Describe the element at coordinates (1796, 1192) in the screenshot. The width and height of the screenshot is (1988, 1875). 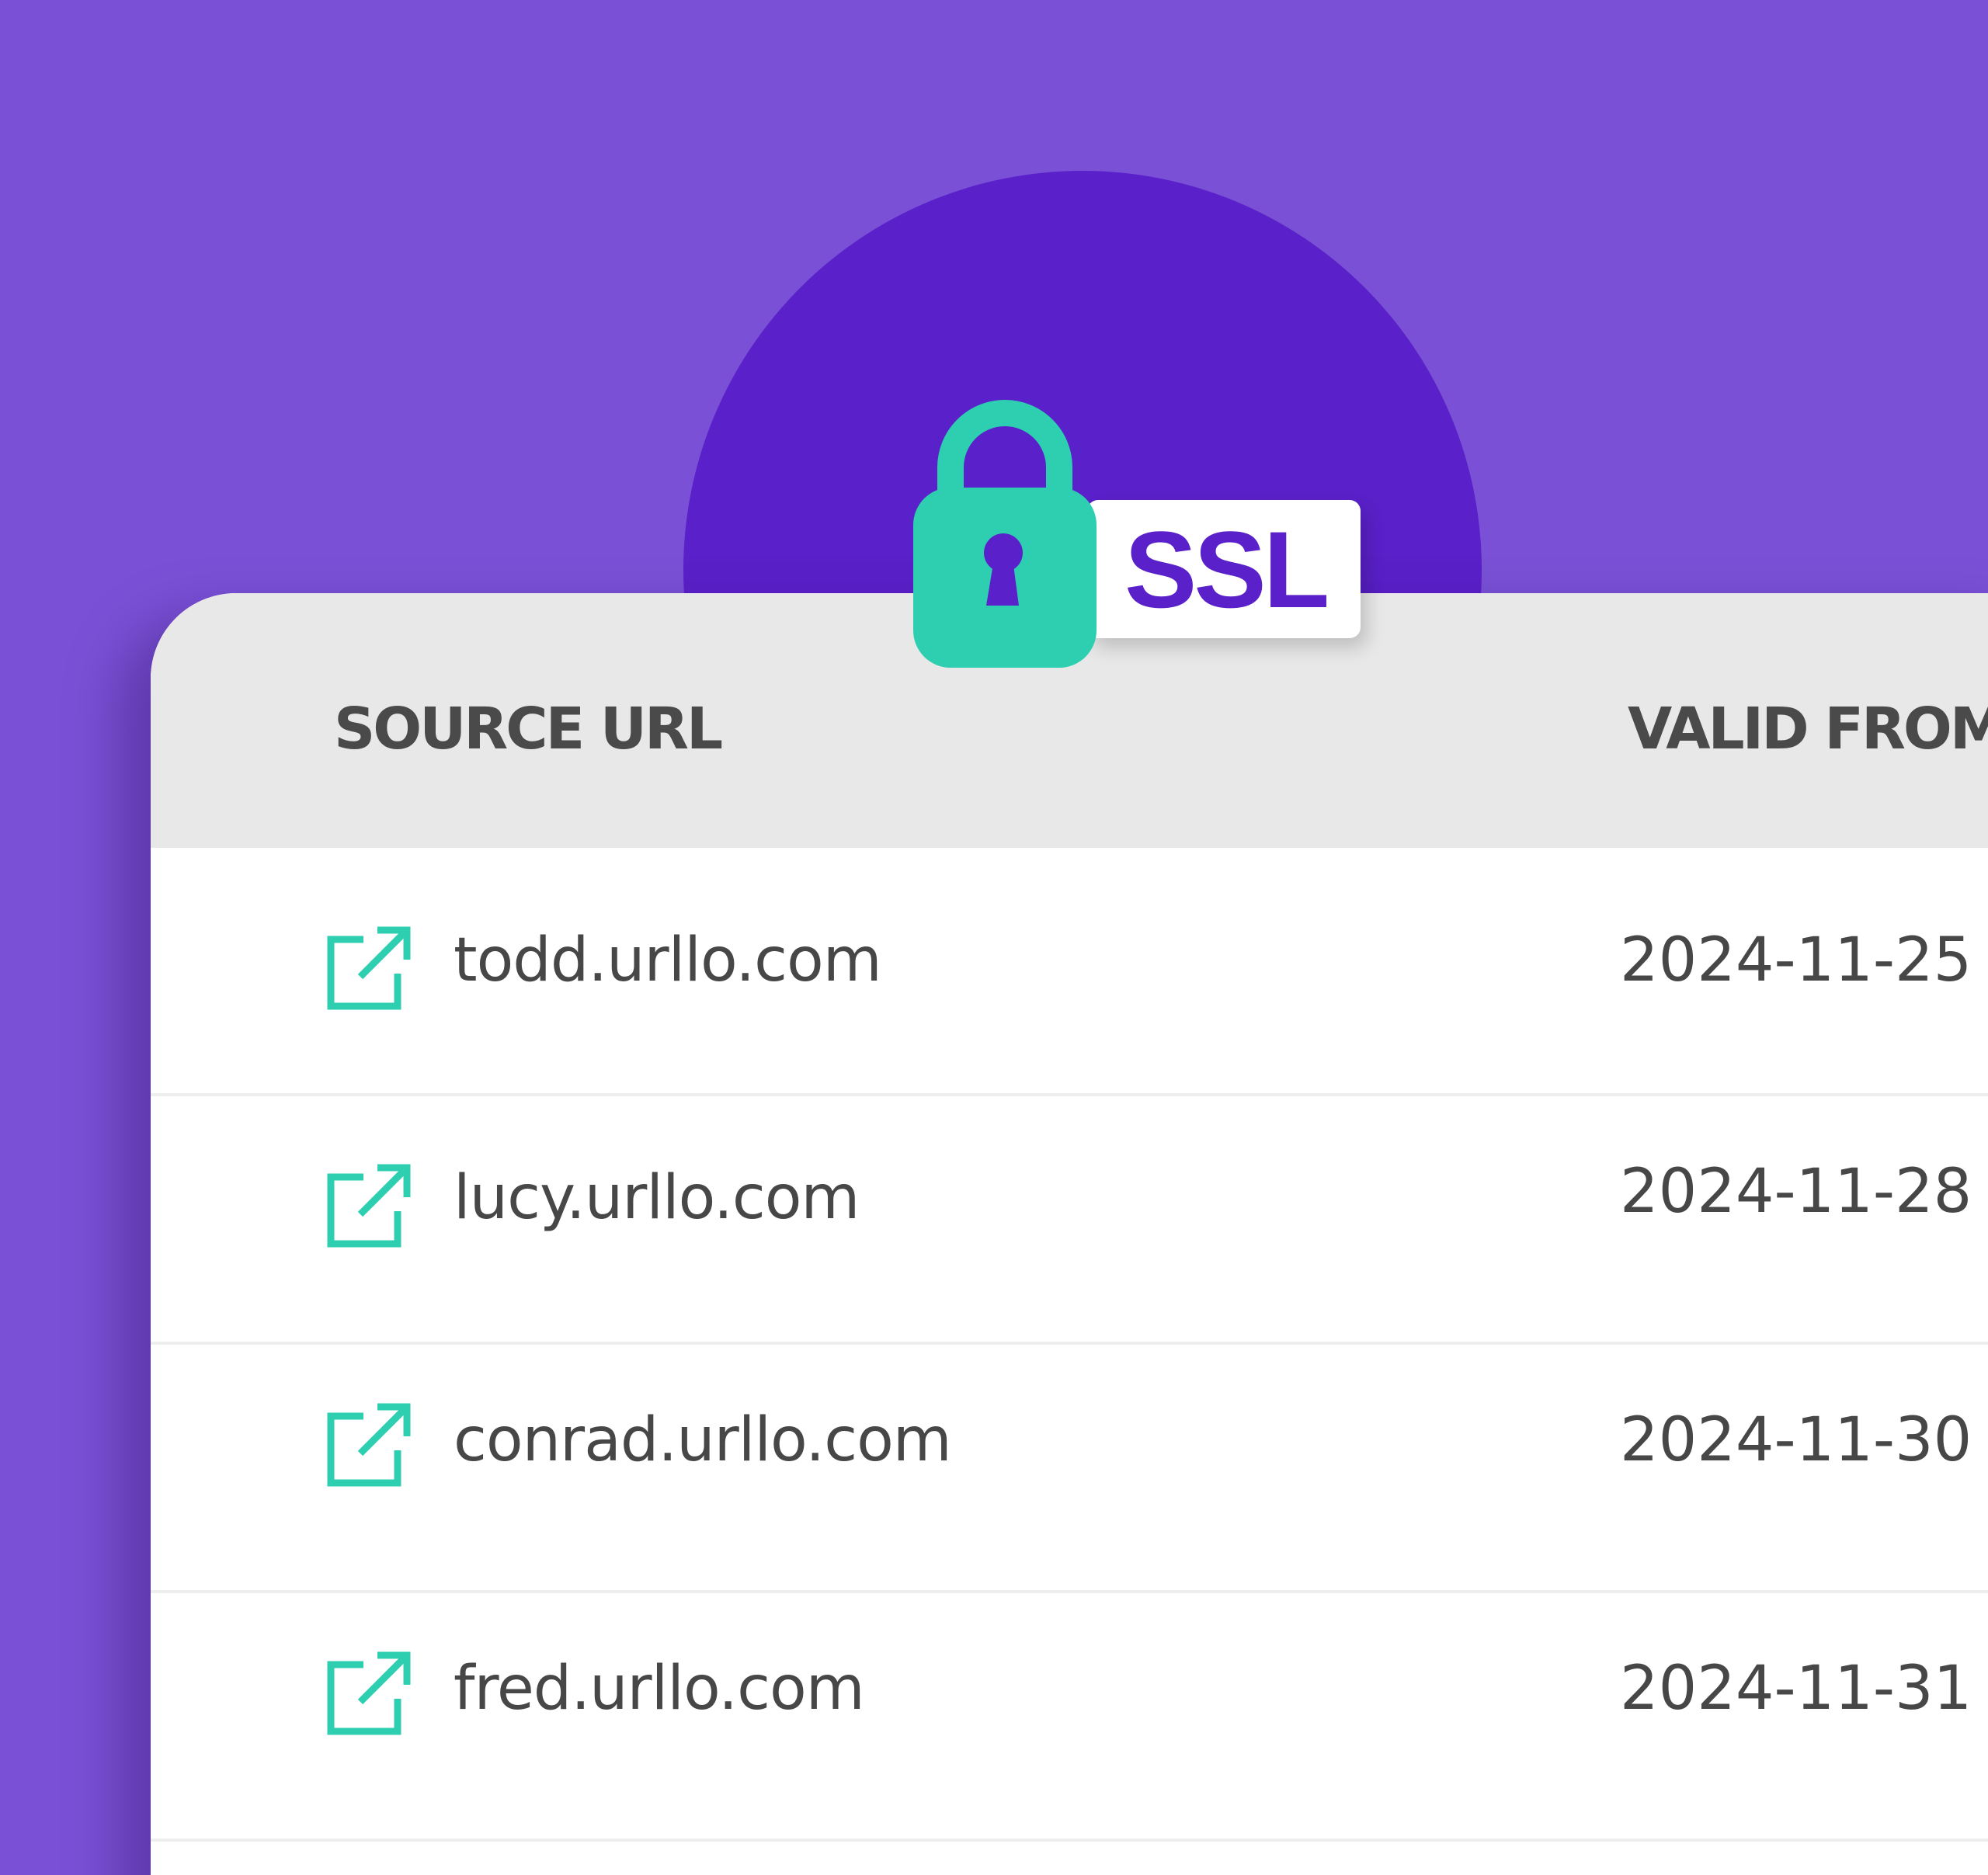
I see `valid-from-date: 2024-11-28` at that location.